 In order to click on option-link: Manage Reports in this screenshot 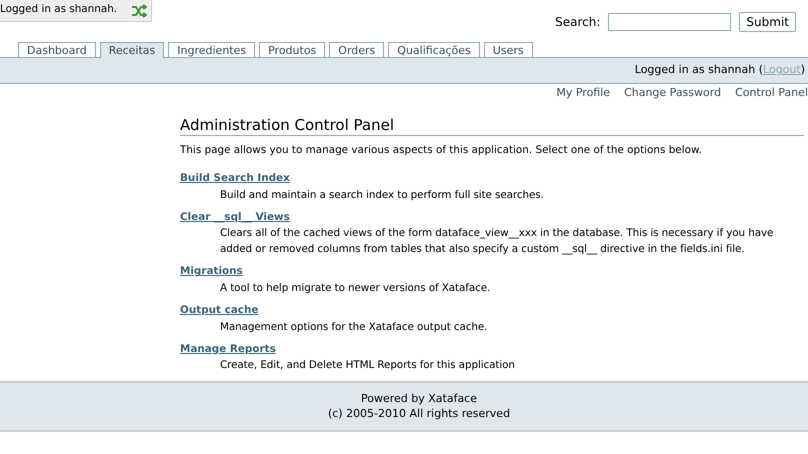, I will do `click(228, 348)`.